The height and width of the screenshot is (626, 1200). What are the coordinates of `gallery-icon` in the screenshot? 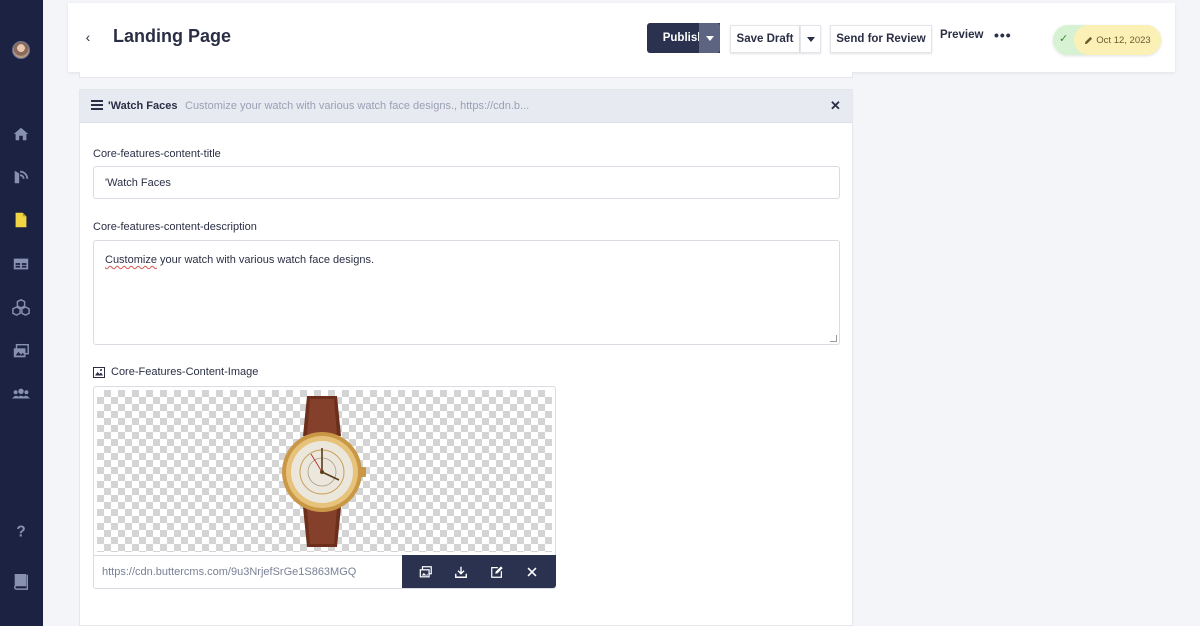 It's located at (425, 571).